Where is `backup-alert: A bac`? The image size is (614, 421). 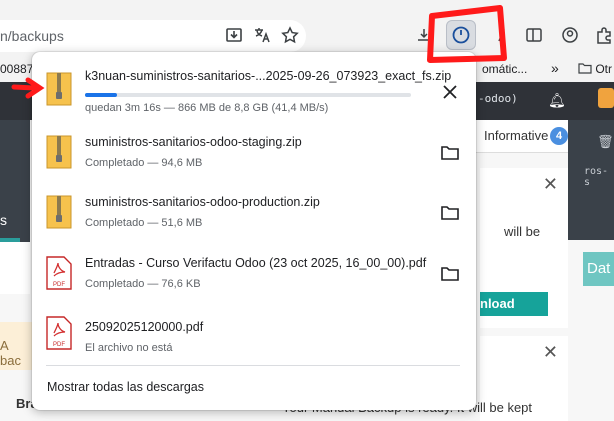 backup-alert: A bac is located at coordinates (16, 346).